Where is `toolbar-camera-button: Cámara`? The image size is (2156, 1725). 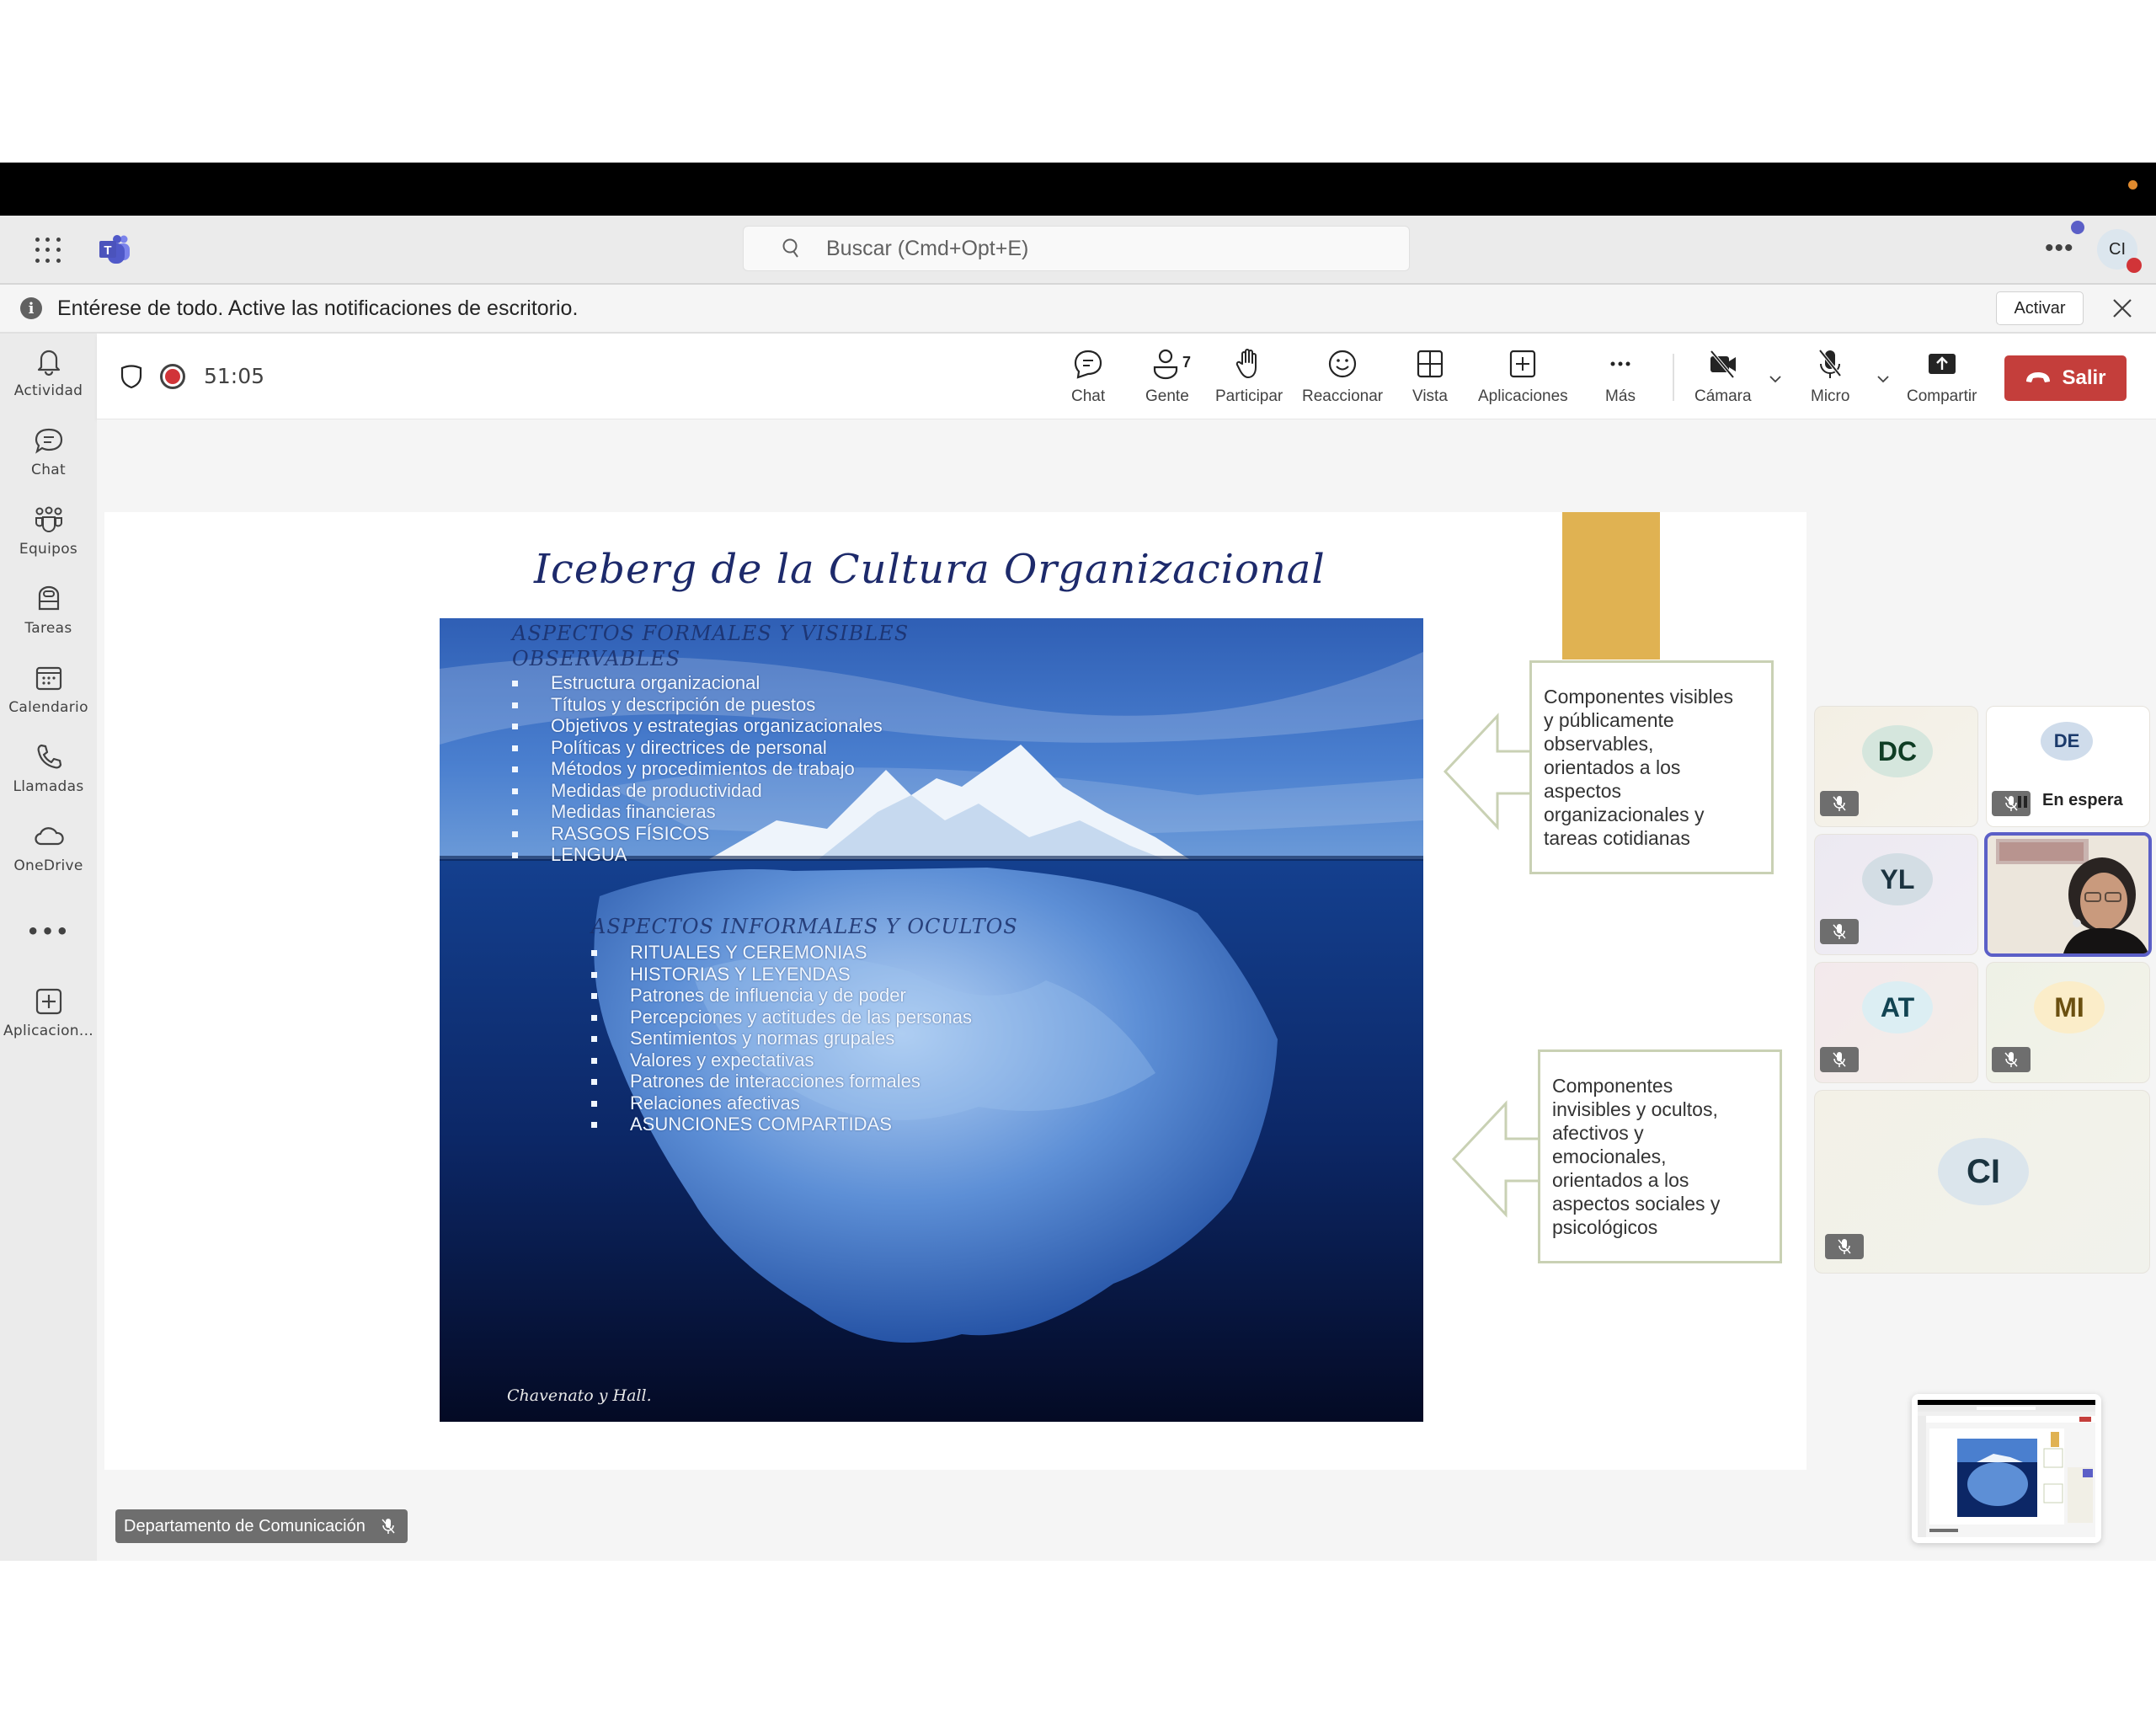 toolbar-camera-button: Cámara is located at coordinates (1723, 376).